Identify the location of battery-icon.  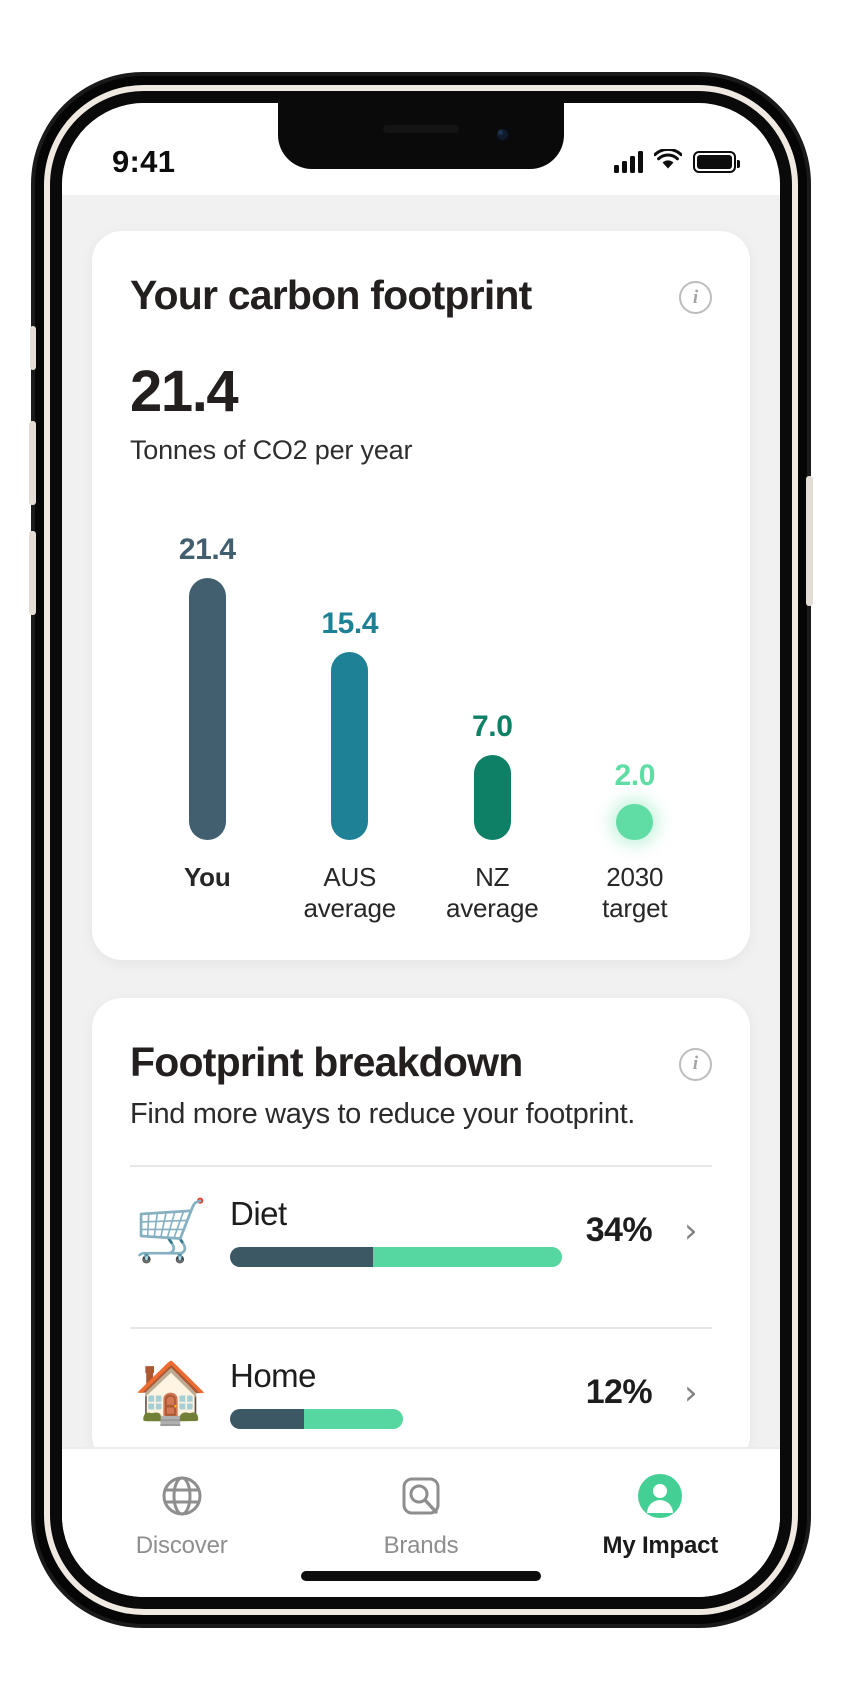
(716, 162).